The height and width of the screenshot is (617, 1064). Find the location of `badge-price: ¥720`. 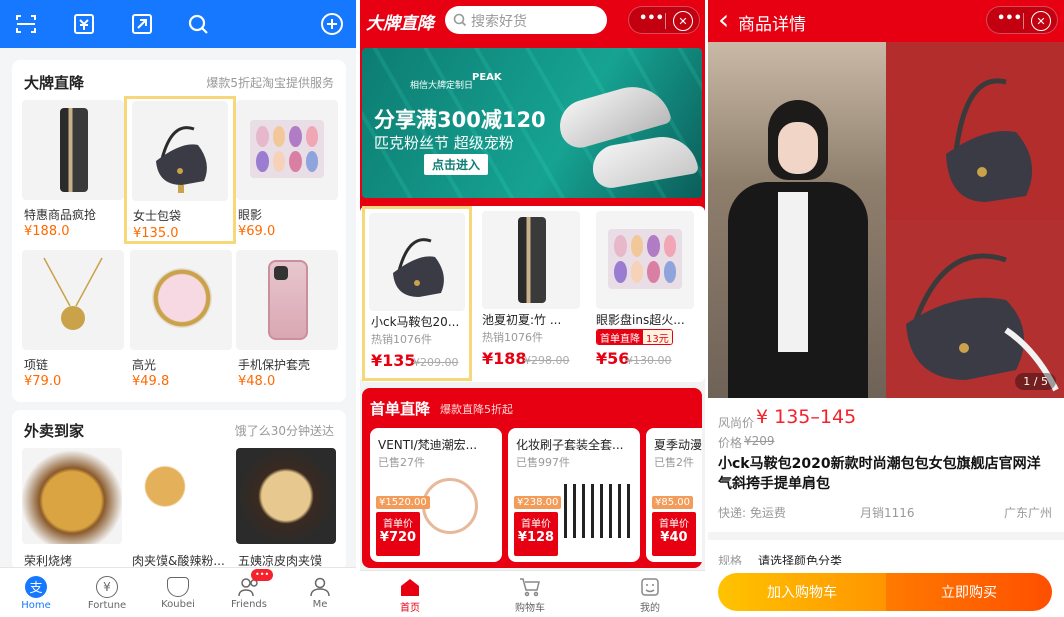

badge-price: ¥720 is located at coordinates (398, 537).